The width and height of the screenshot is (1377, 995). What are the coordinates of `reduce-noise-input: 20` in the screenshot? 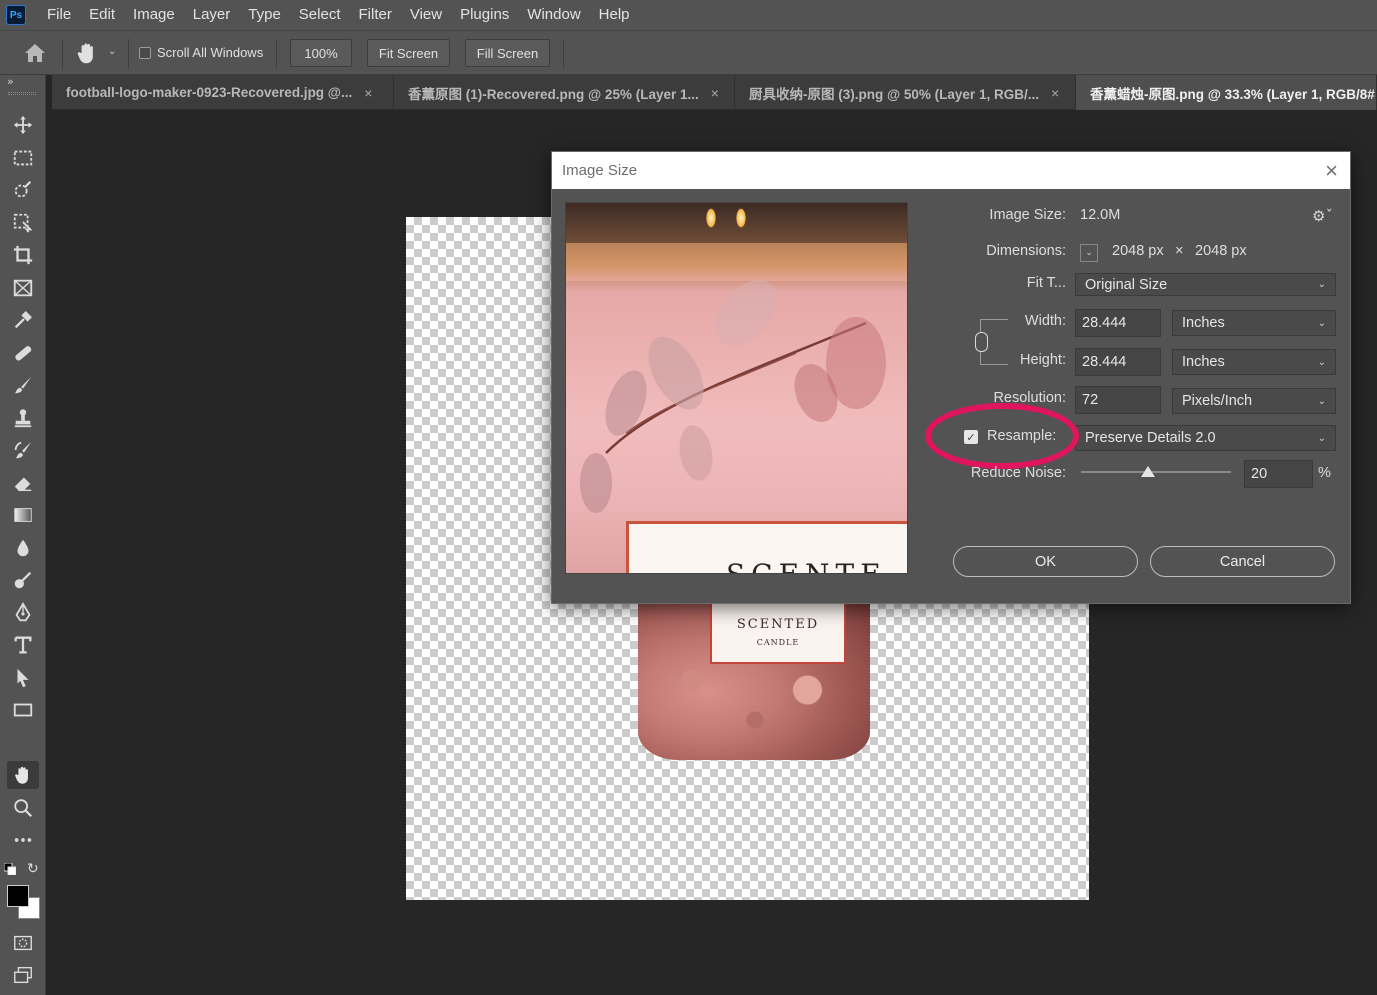 It's located at (1278, 474).